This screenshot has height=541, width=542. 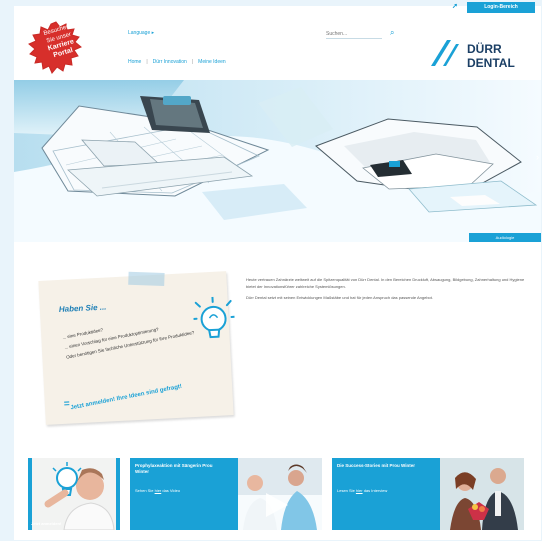 I want to click on top-navigation: Home | Dürr Innovation | Meine Ideen, so click(x=177, y=62).